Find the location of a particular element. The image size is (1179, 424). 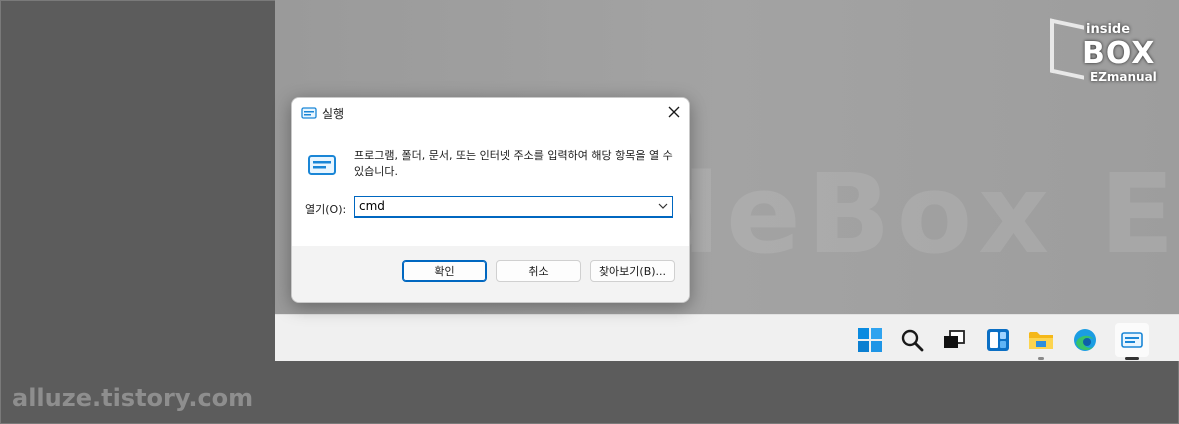

windows-start-icon is located at coordinates (870, 340).